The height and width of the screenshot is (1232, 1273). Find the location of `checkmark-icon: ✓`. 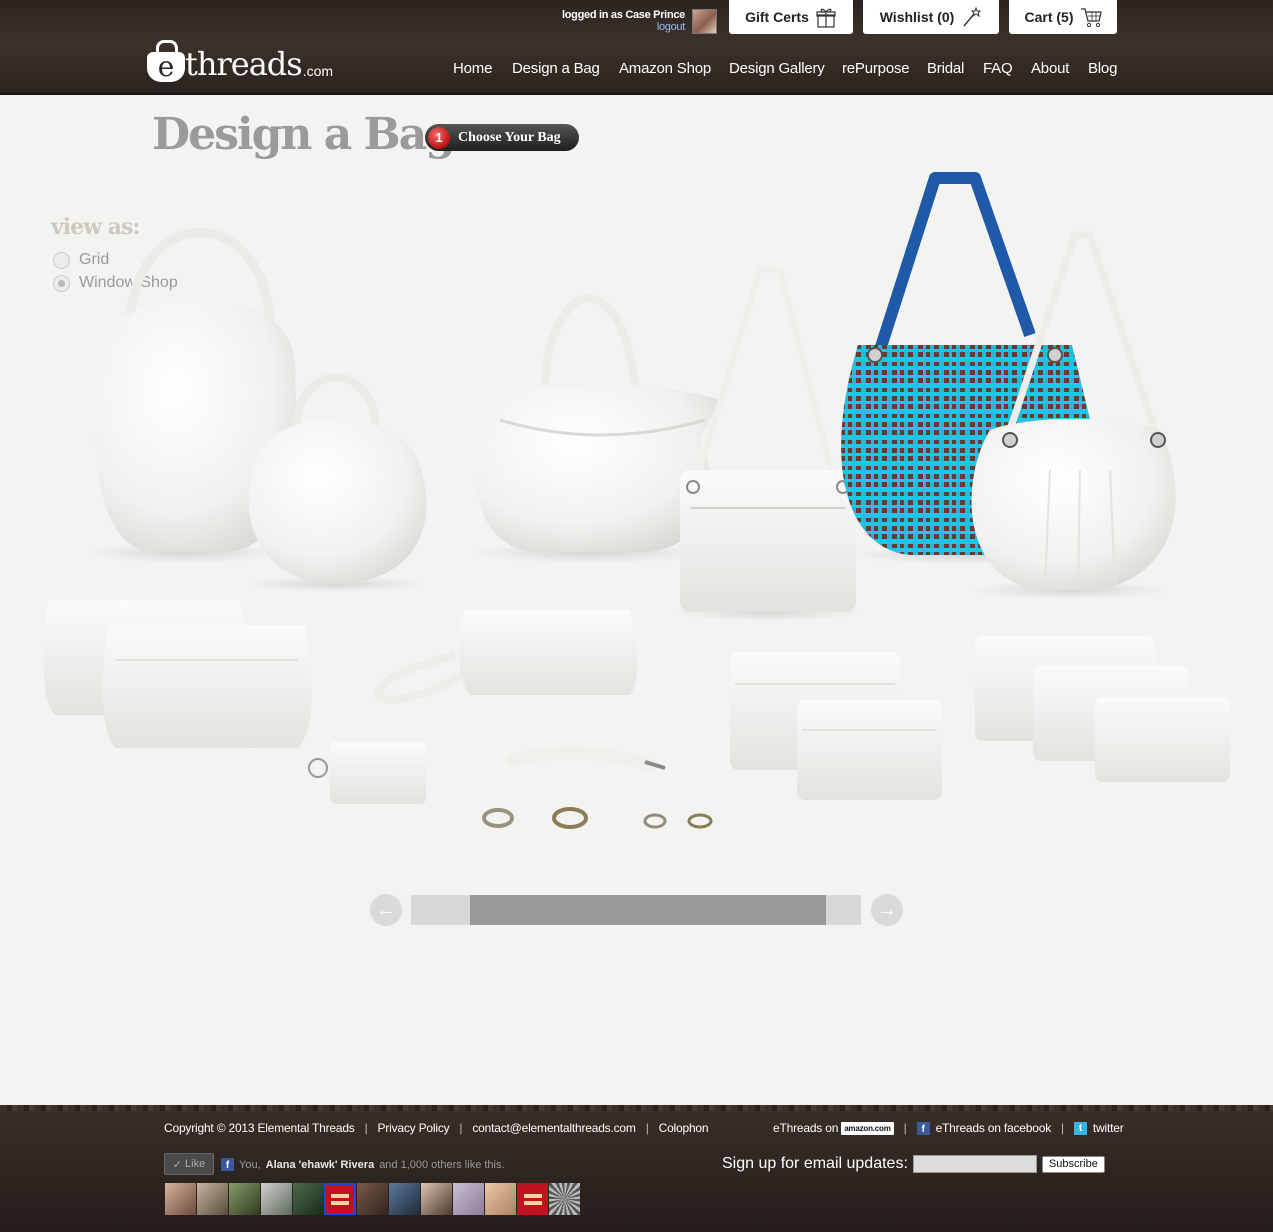

checkmark-icon: ✓ is located at coordinates (177, 1164).